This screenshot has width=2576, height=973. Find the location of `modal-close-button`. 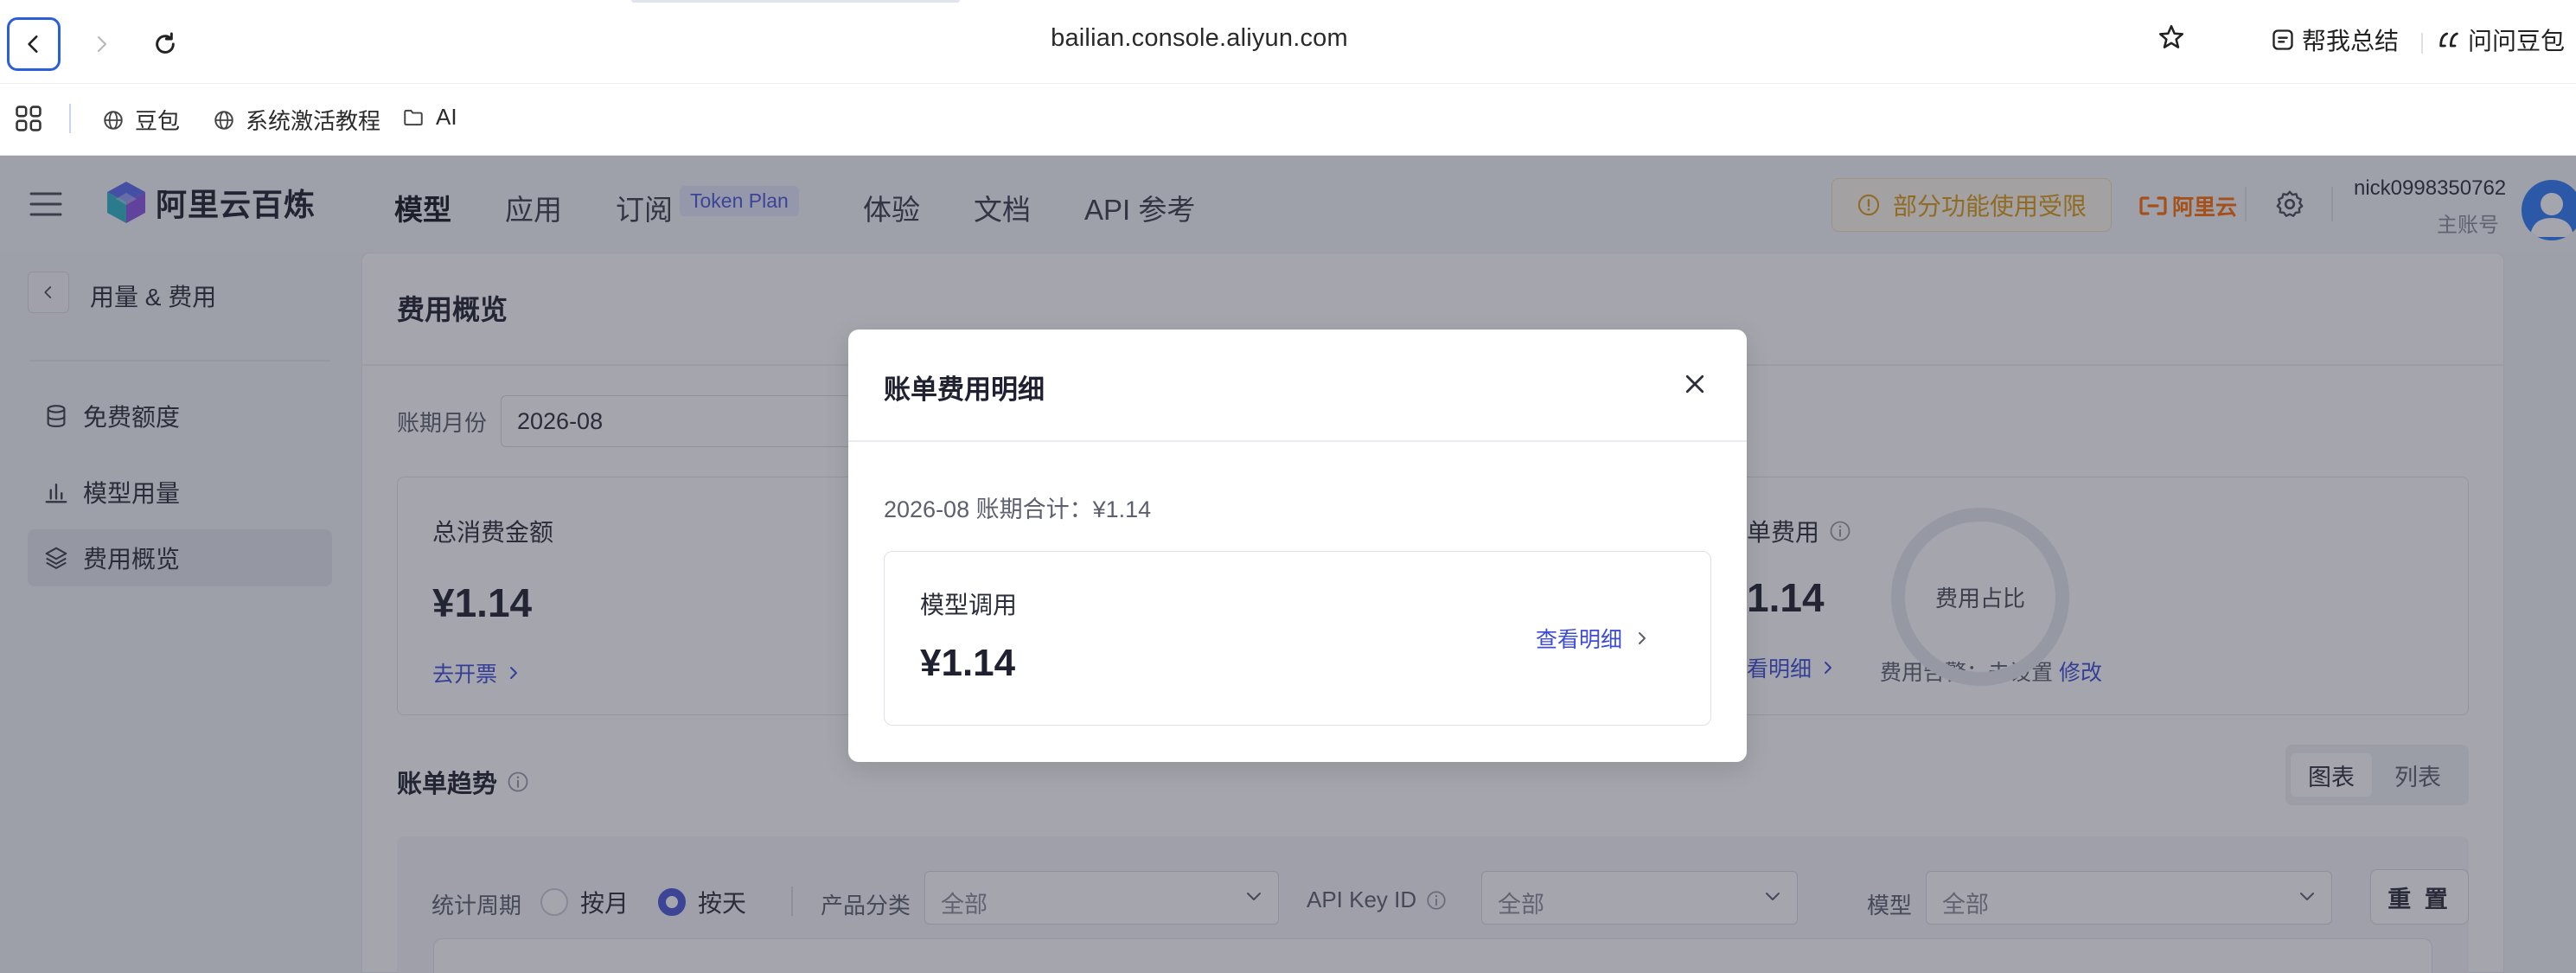

modal-close-button is located at coordinates (1695, 384).